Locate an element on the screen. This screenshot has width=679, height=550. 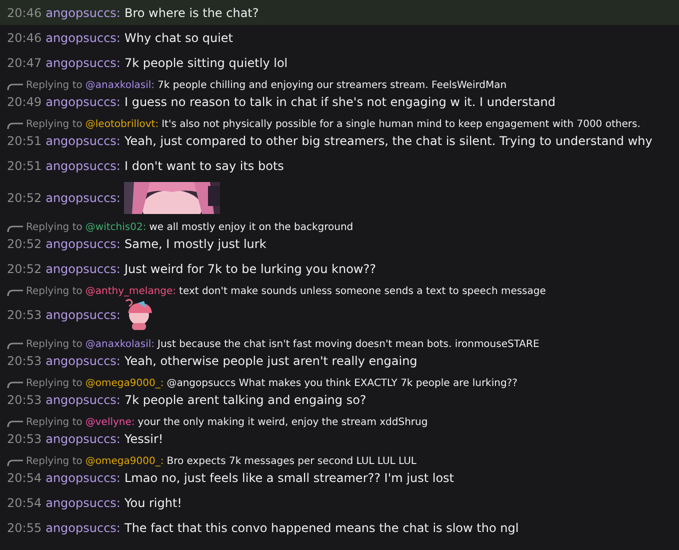
message-text: Bro where is the chat? is located at coordinates (191, 13).